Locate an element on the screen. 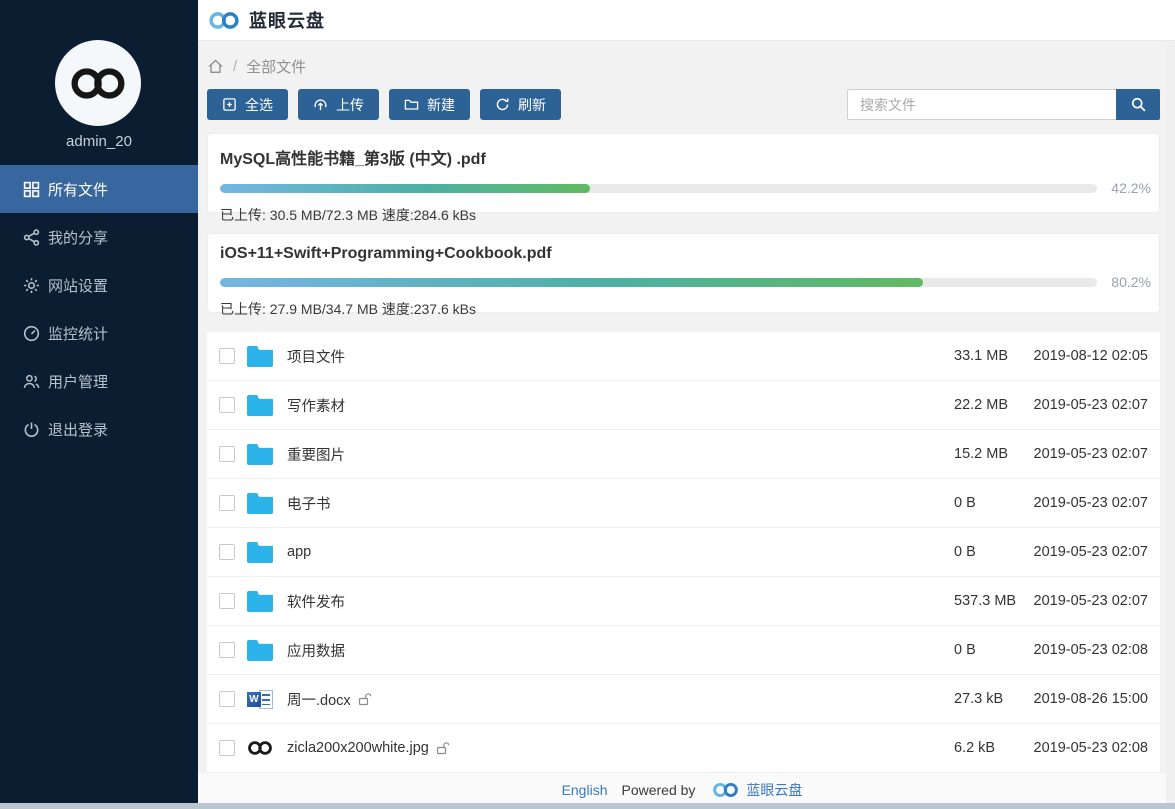  word-doc-icon: W is located at coordinates (260, 699).